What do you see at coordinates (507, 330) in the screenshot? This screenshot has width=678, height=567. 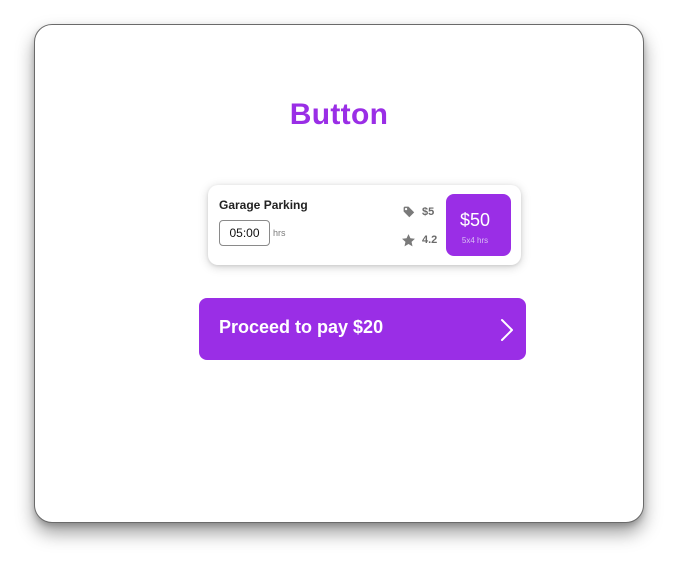 I see `chevron-right-icon` at bounding box center [507, 330].